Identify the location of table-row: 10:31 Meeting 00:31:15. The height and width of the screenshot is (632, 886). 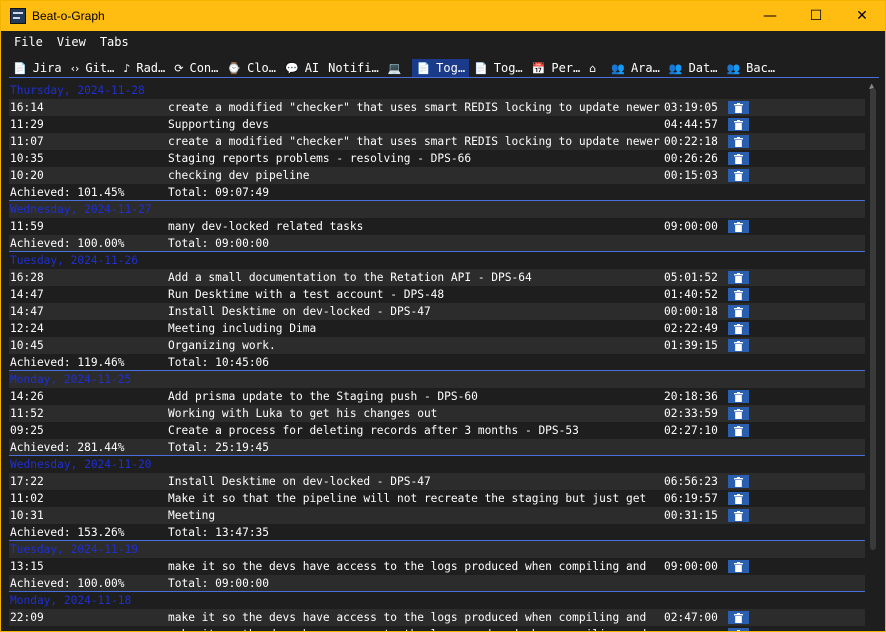
(437, 515).